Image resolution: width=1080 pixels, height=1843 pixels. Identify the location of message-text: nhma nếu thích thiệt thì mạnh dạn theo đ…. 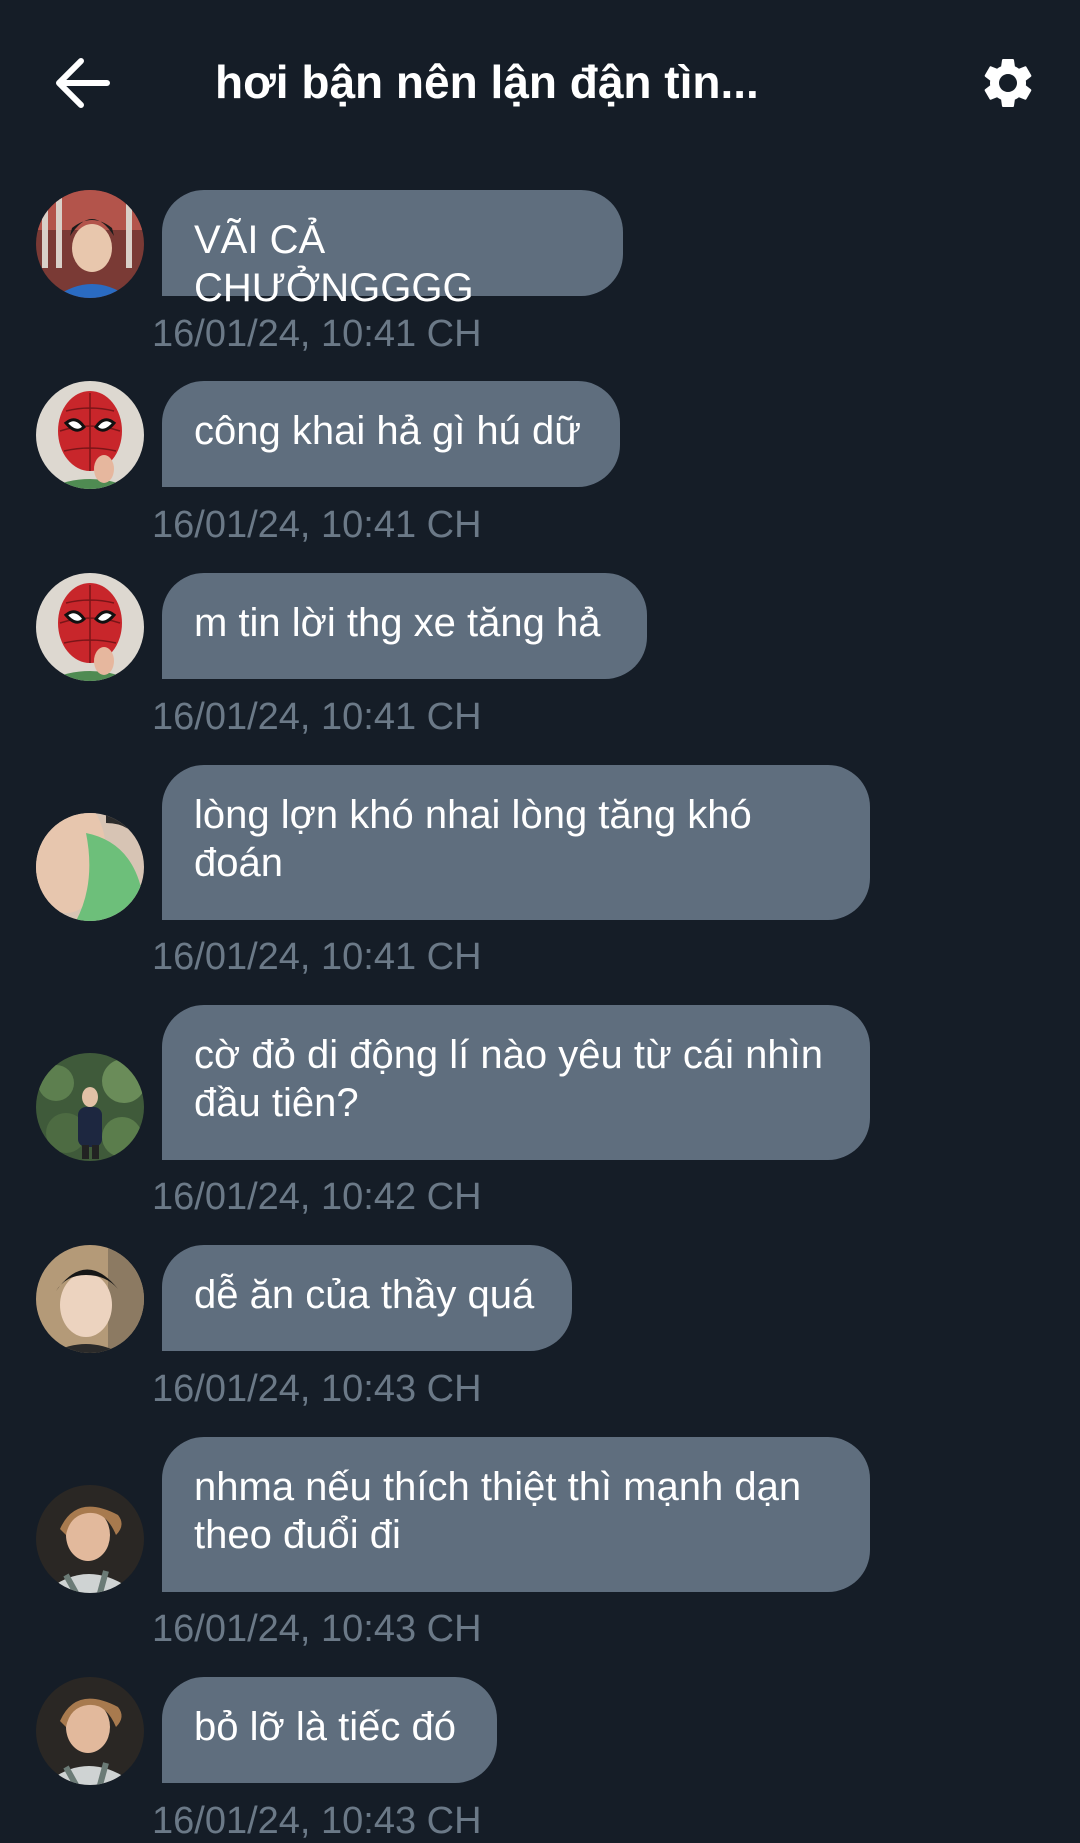
(498, 1511).